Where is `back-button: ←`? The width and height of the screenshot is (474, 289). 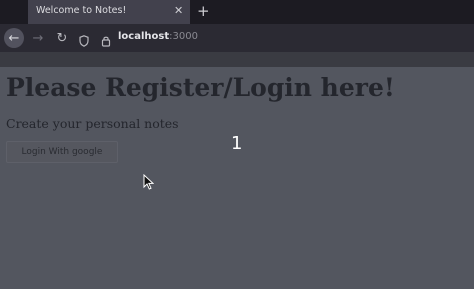
back-button: ← is located at coordinates (14, 38).